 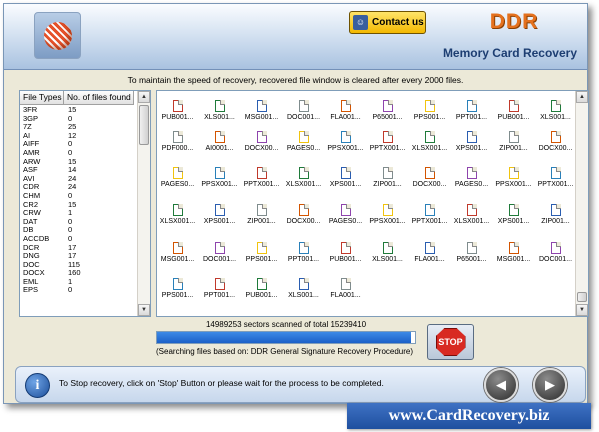 What do you see at coordinates (78, 213) in the screenshot?
I see `table-row: CRW 1` at bounding box center [78, 213].